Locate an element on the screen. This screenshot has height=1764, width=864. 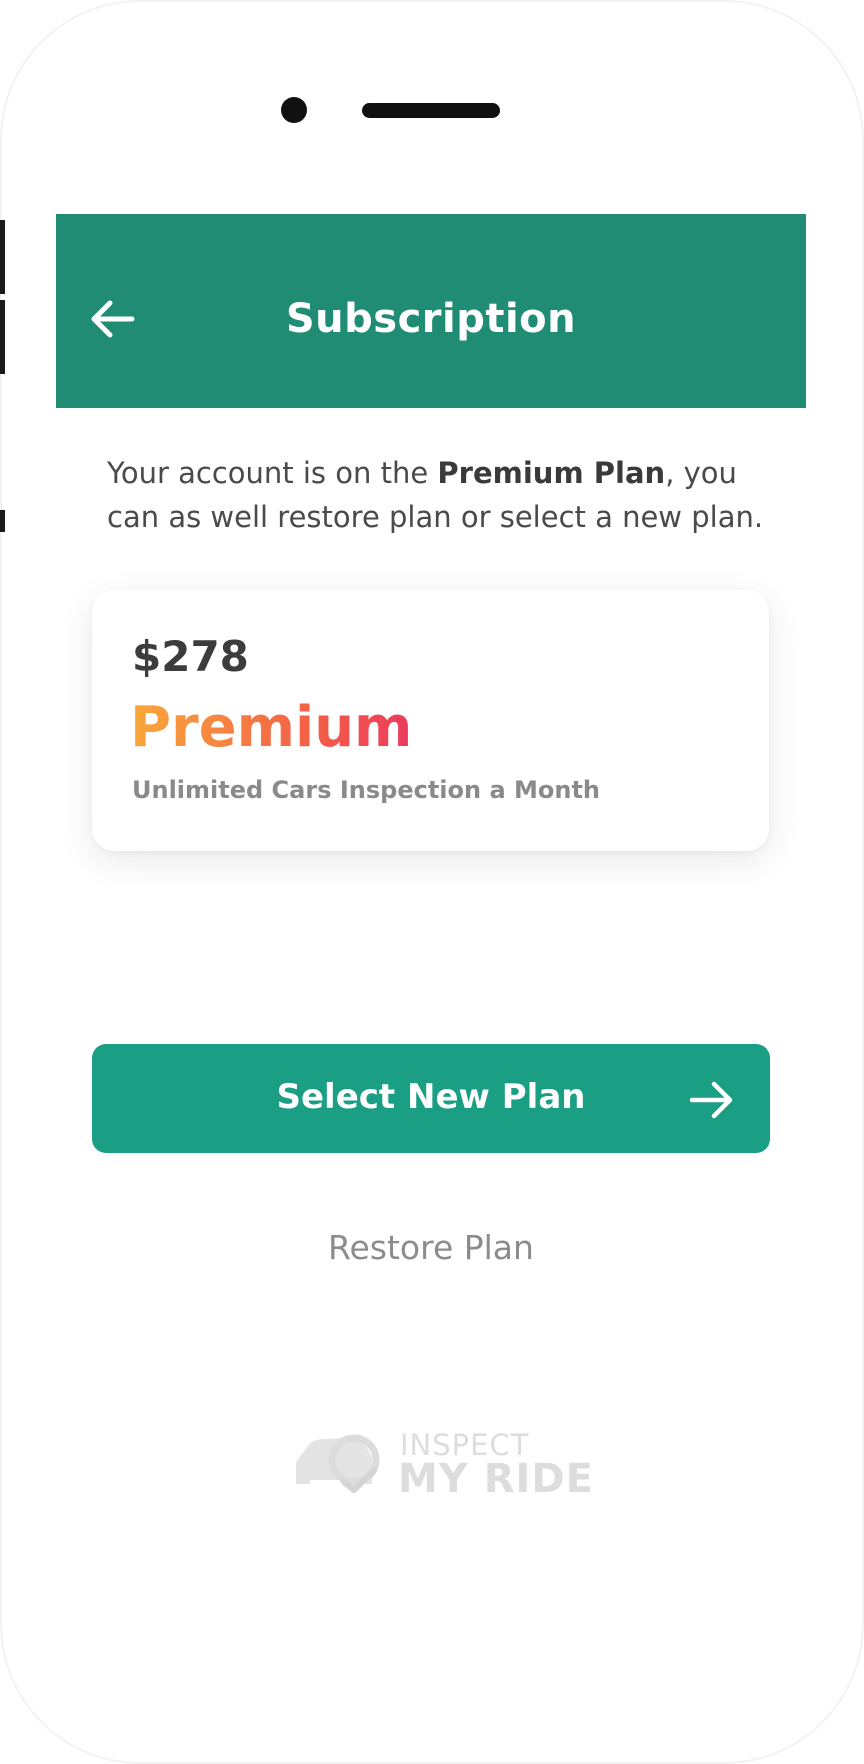
restore-plan-link: Restore Plan is located at coordinates (431, 1247).